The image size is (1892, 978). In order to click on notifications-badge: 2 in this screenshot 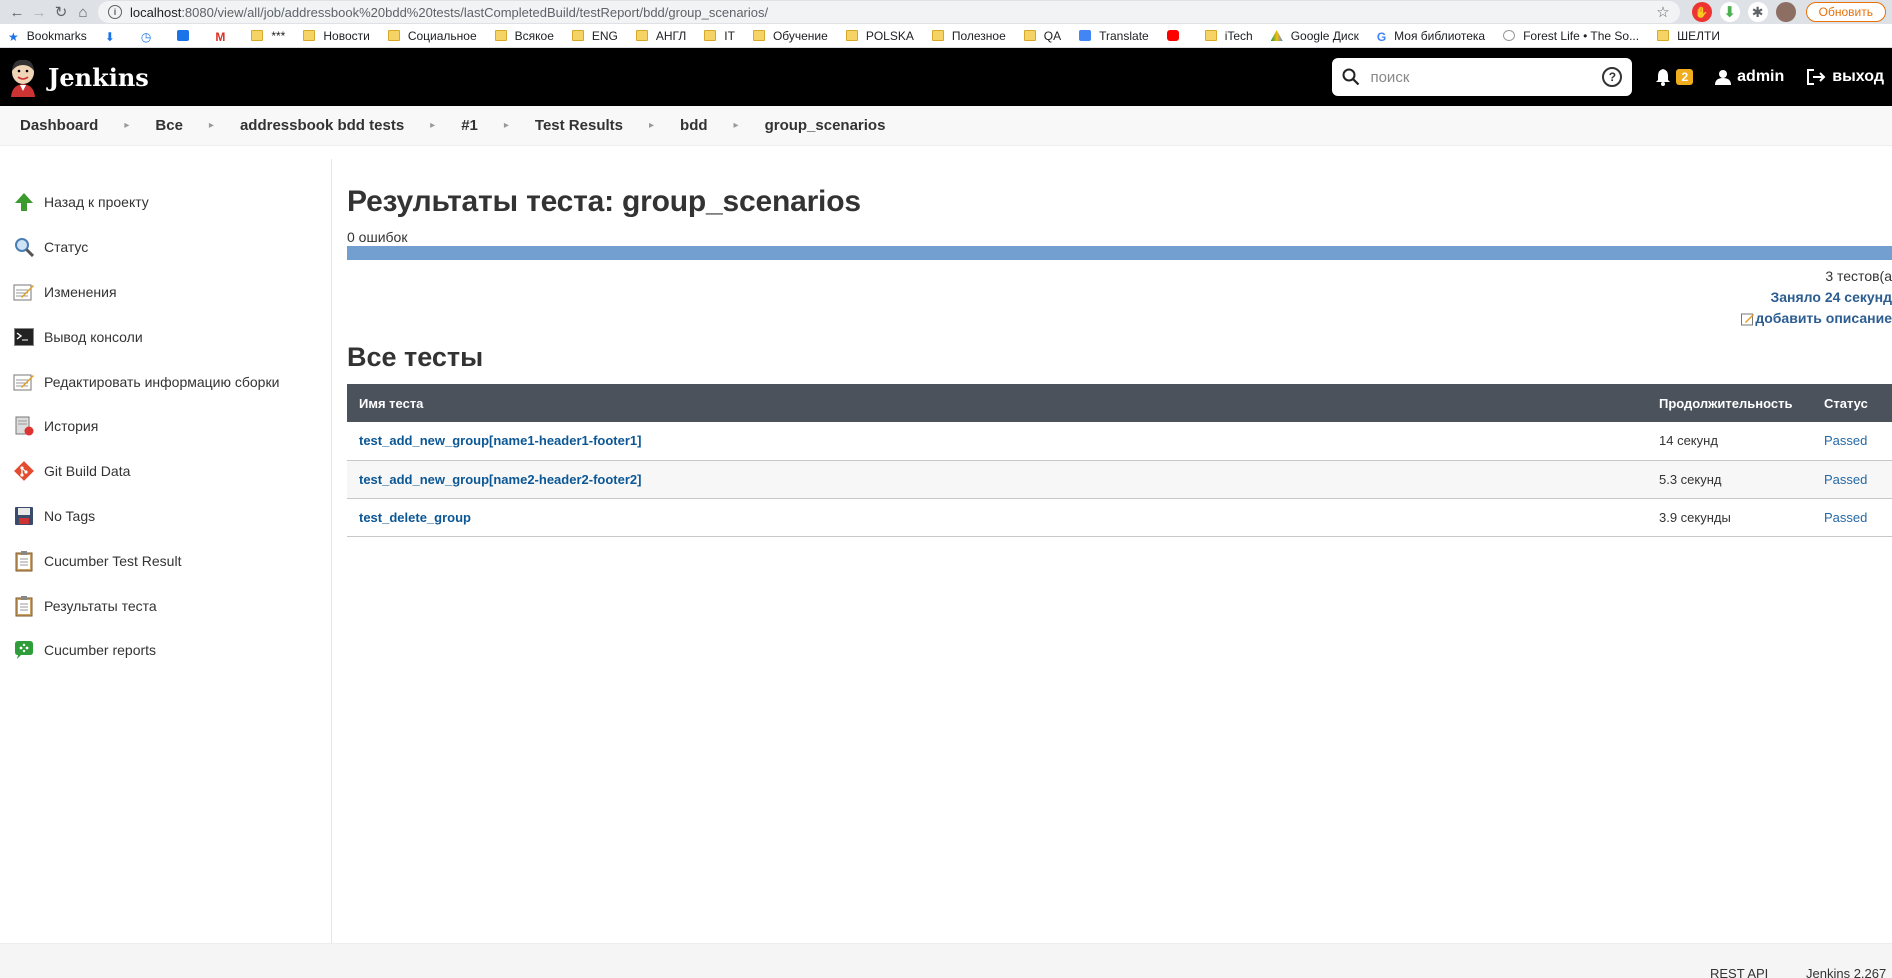, I will do `click(1685, 77)`.